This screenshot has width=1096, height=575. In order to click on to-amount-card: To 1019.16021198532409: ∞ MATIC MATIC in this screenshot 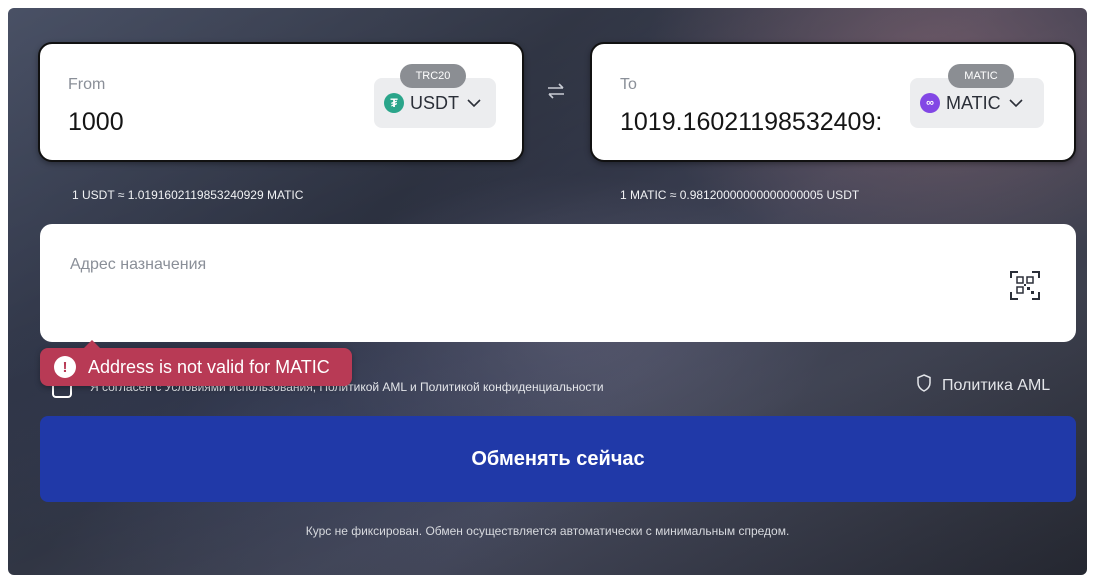, I will do `click(833, 102)`.